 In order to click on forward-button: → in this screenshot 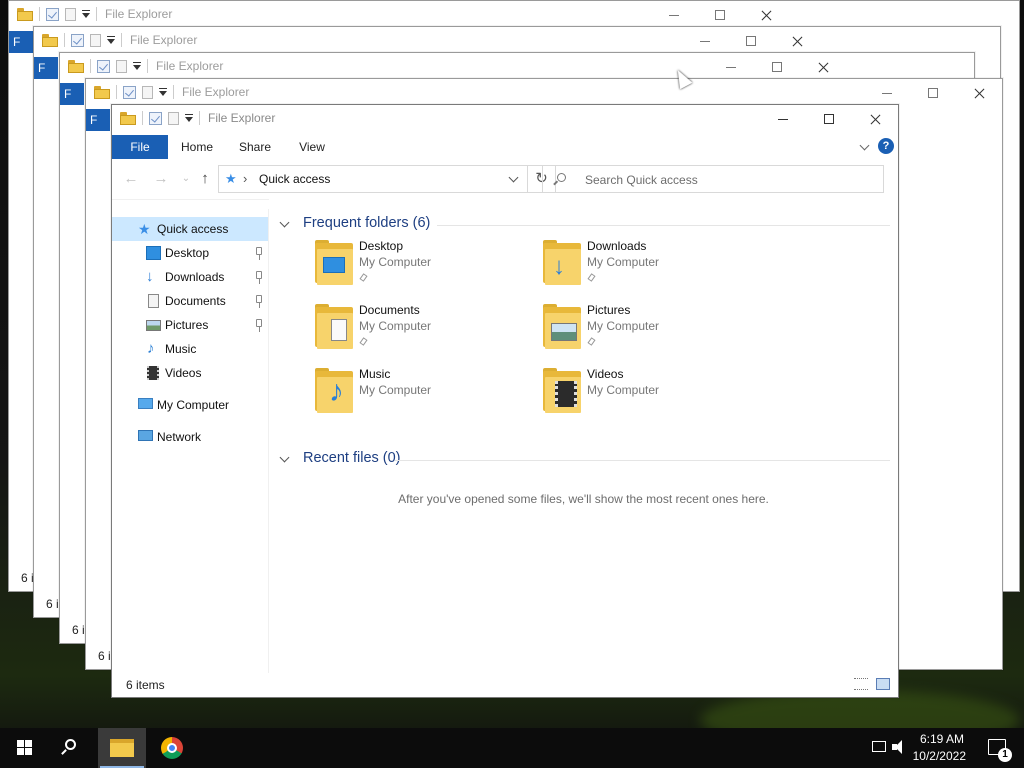, I will do `click(161, 179)`.